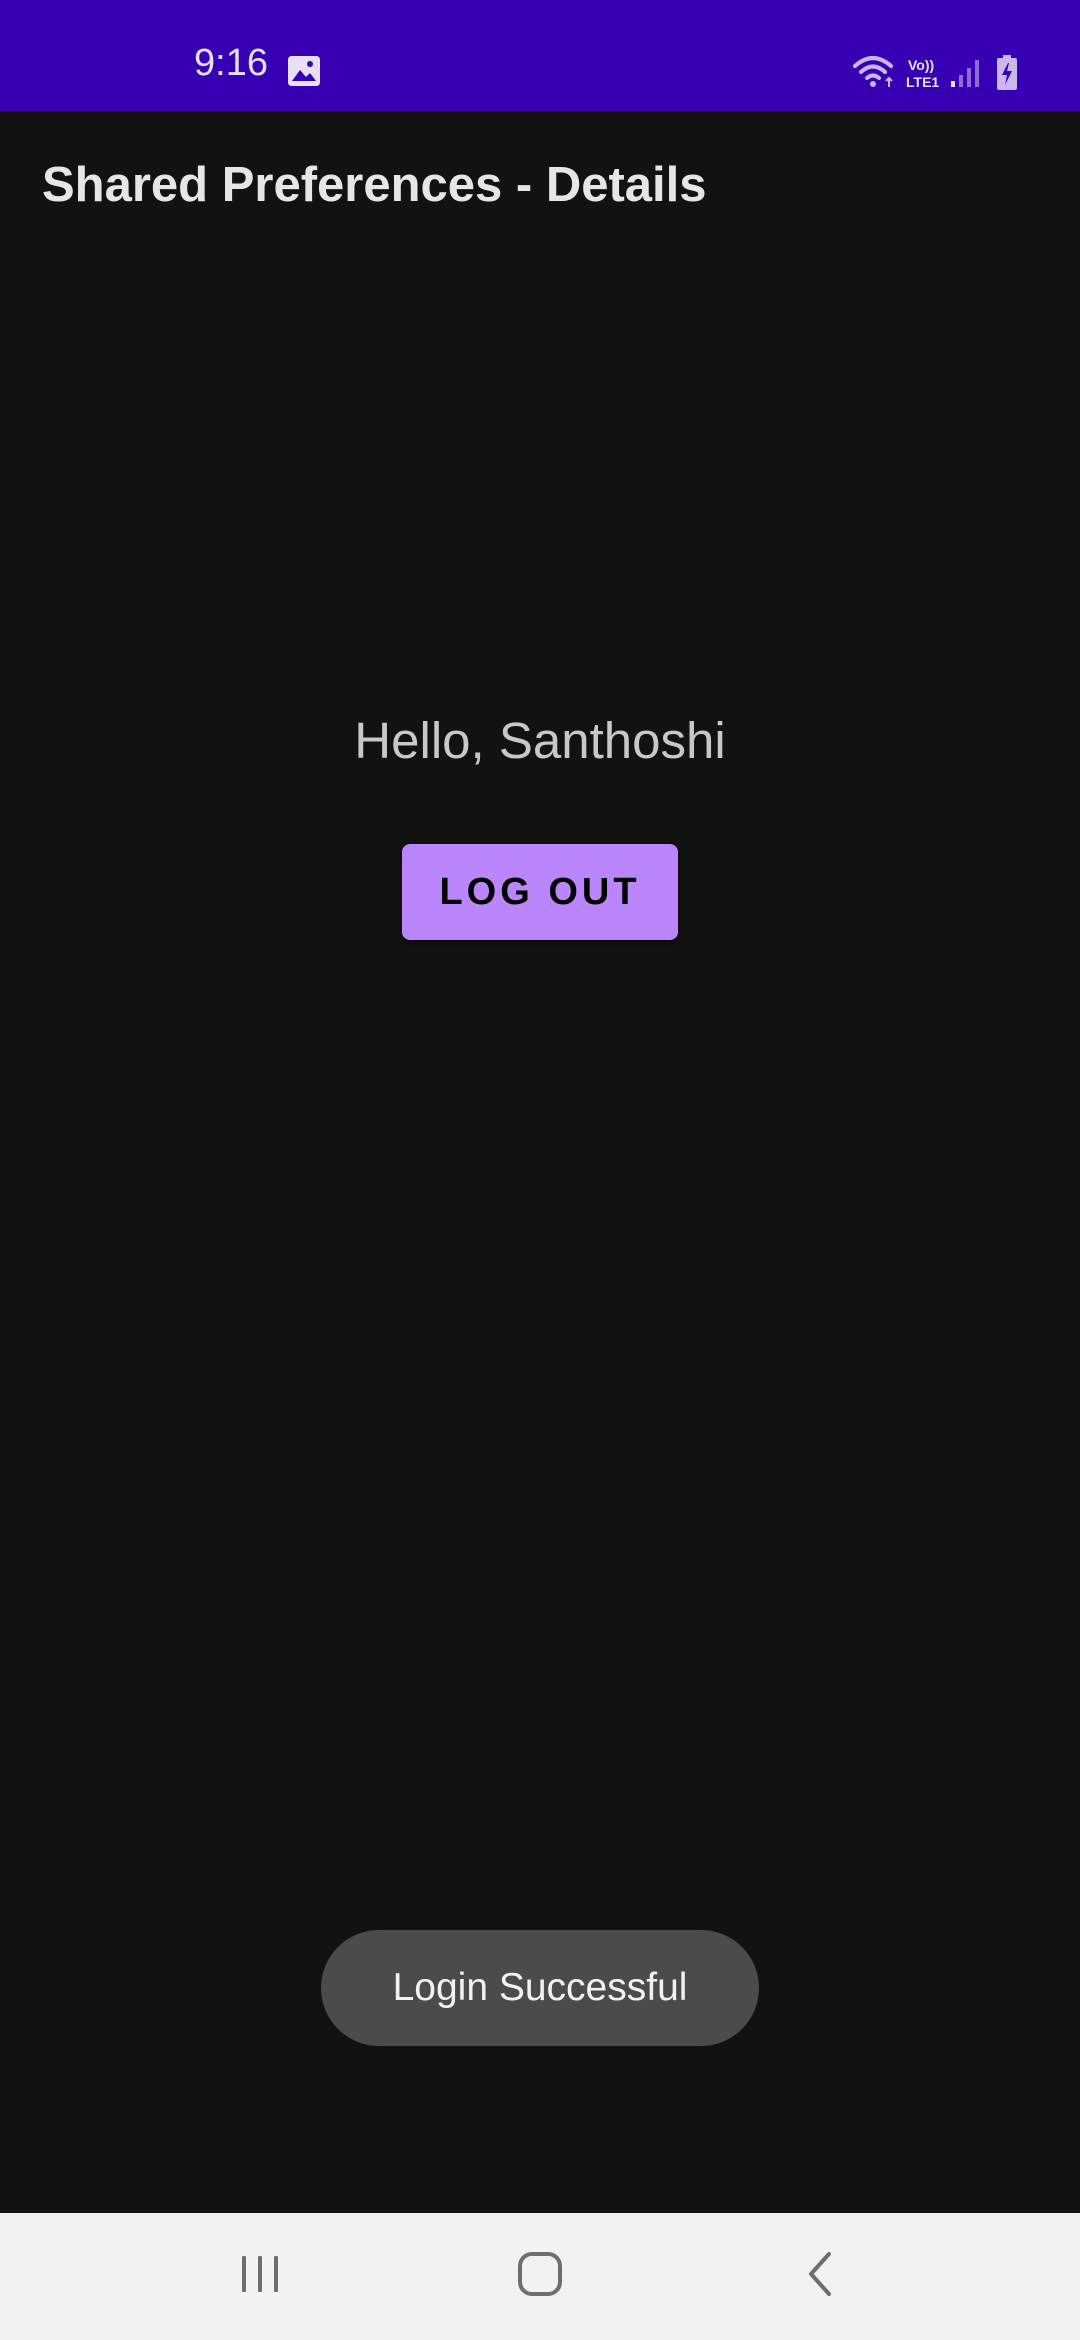  I want to click on navigation-bar, so click(540, 2276).